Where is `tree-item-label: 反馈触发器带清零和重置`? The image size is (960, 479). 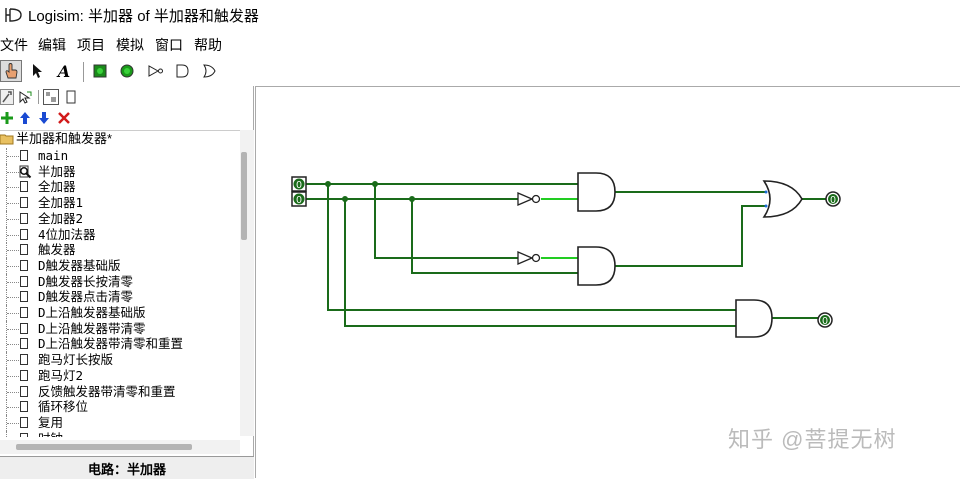
tree-item-label: 反馈触发器带清零和重置 is located at coordinates (107, 391).